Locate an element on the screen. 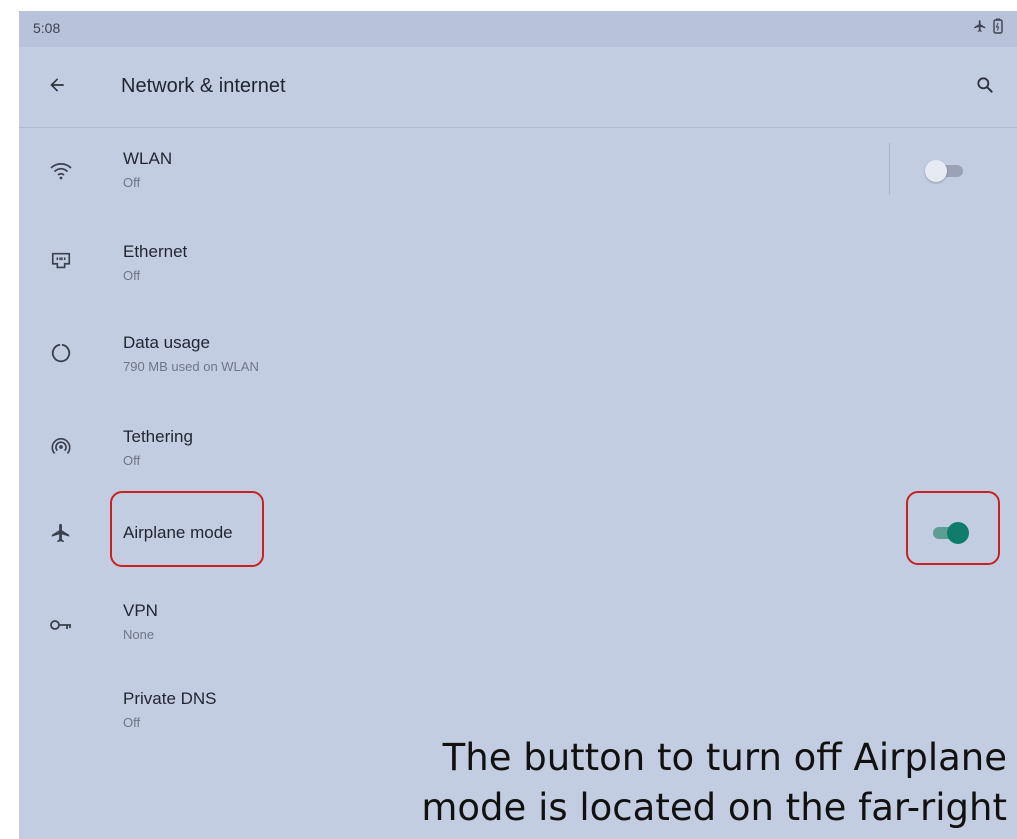 Image resolution: width=1017 pixels, height=839 pixels. airplane-mode-label-highlight is located at coordinates (187, 529).